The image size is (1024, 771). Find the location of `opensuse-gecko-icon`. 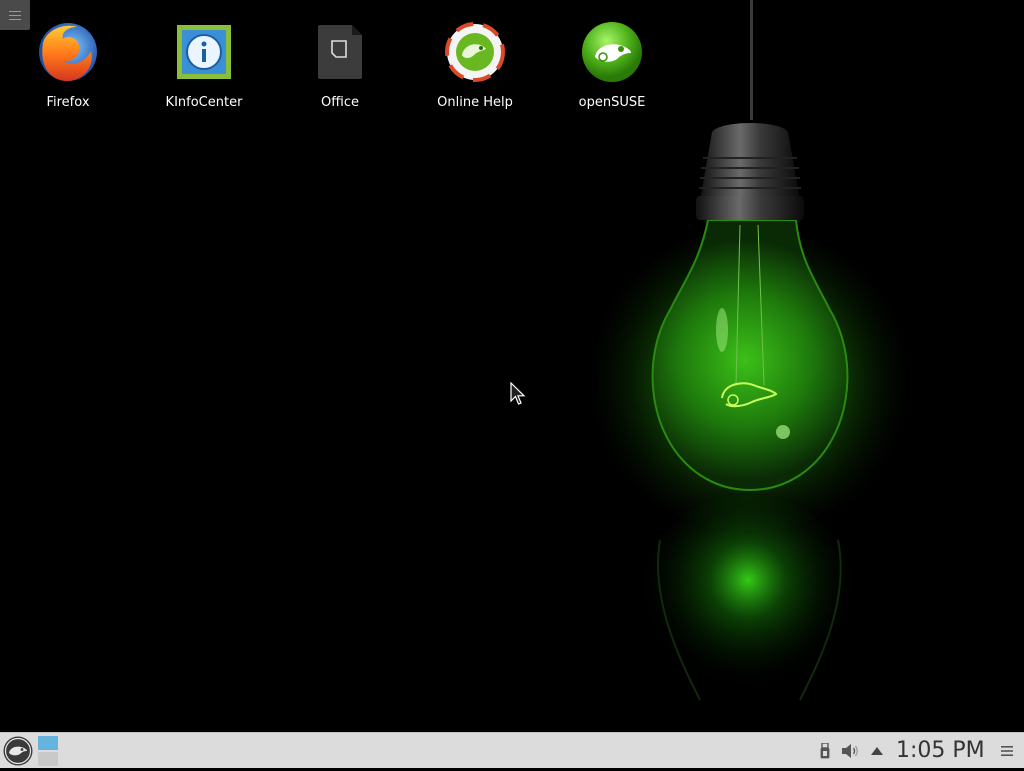

opensuse-gecko-icon is located at coordinates (612, 52).